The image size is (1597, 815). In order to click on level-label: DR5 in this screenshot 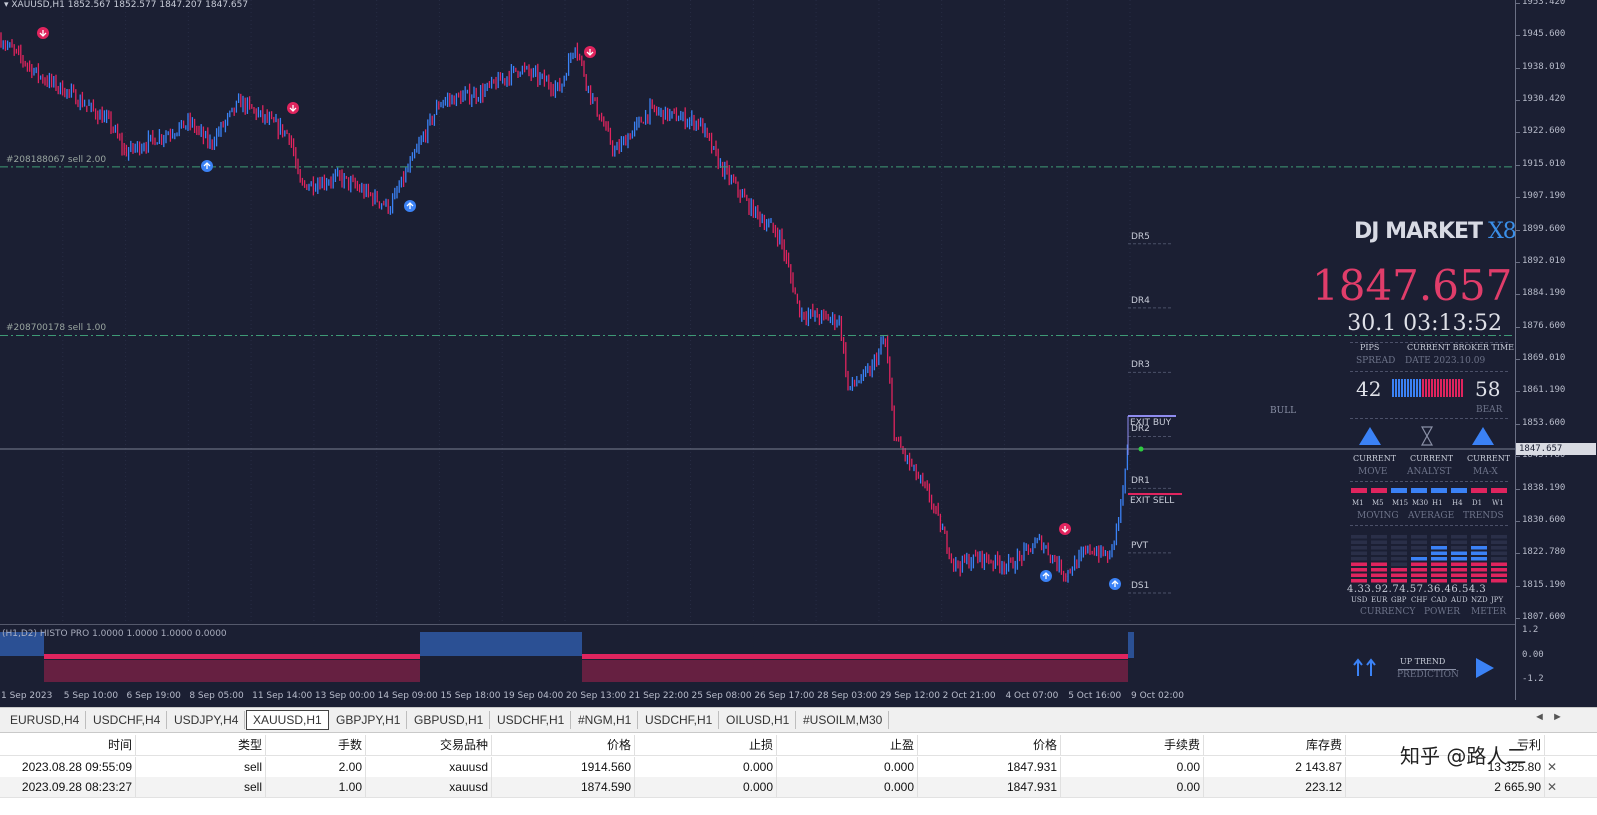, I will do `click(1140, 236)`.